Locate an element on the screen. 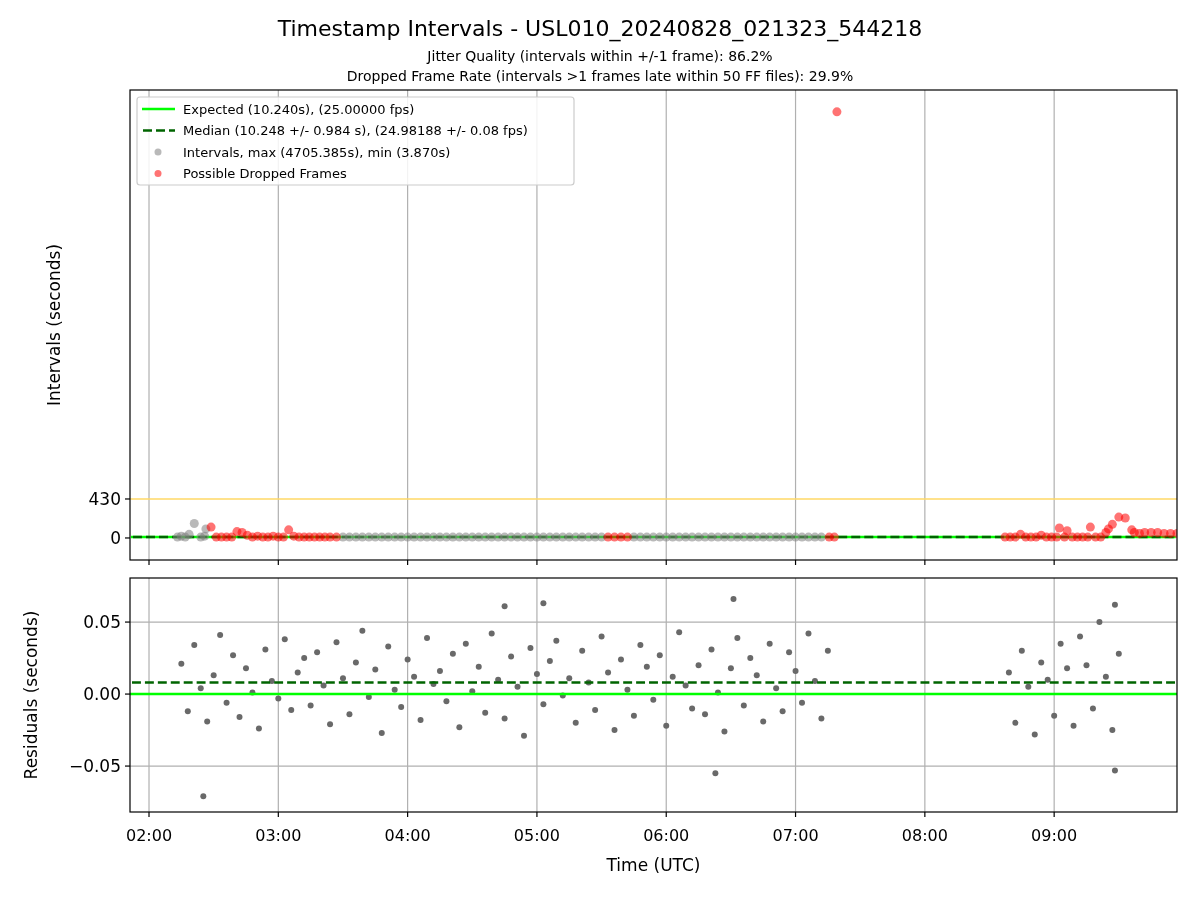 This screenshot has height=900, width=1200. legend-label: Possible Dropped Frames is located at coordinates (265, 173).